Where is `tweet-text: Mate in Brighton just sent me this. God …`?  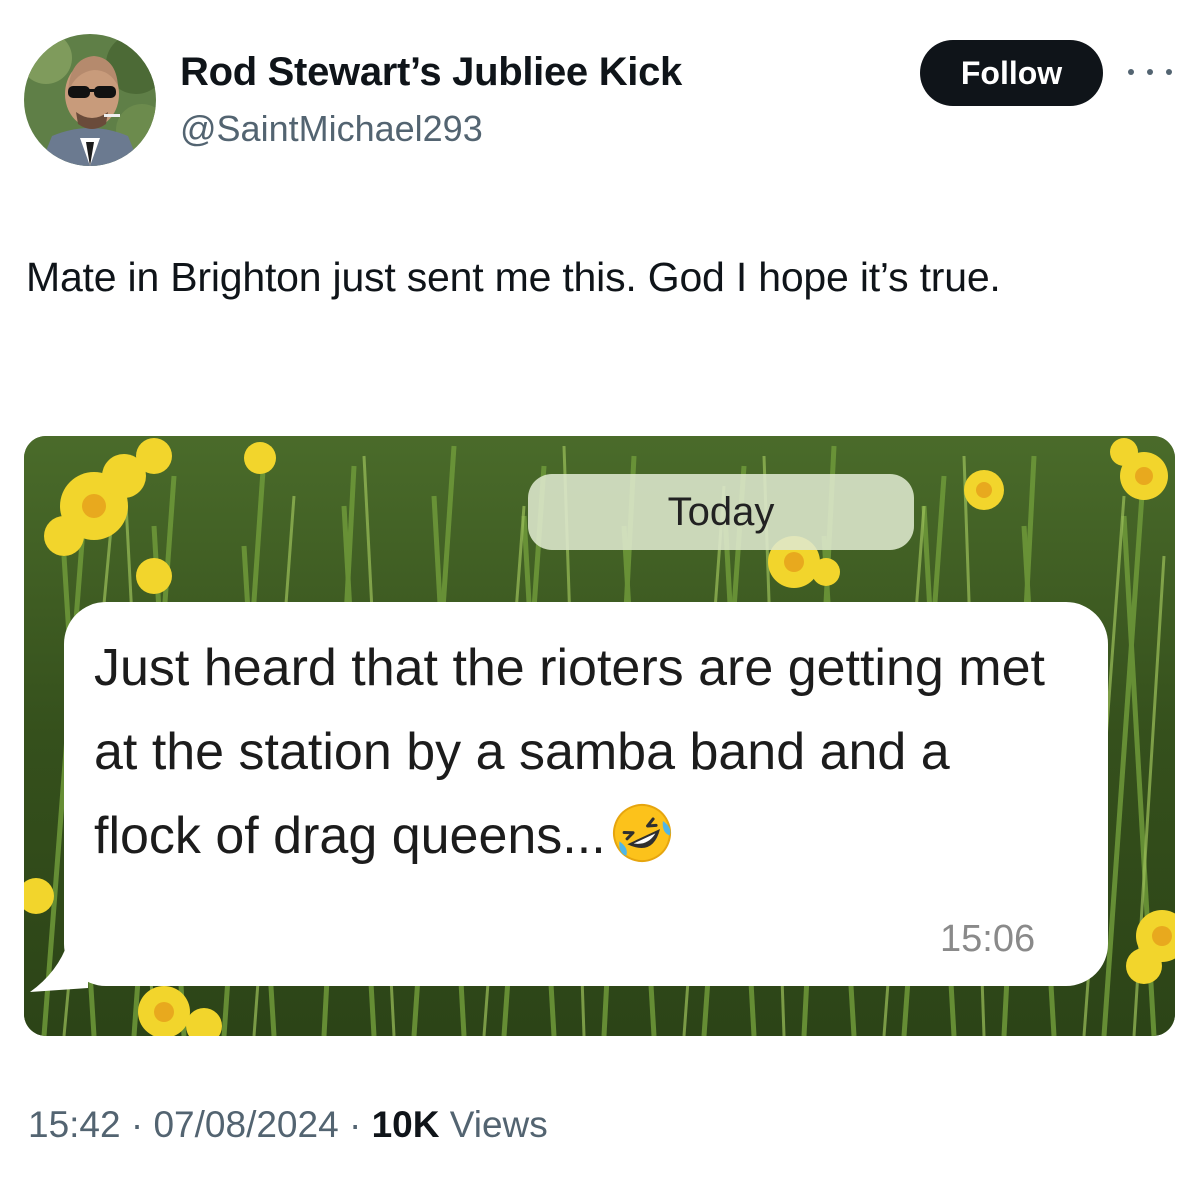
tweet-text: Mate in Brighton just sent me this. God … is located at coordinates (513, 277).